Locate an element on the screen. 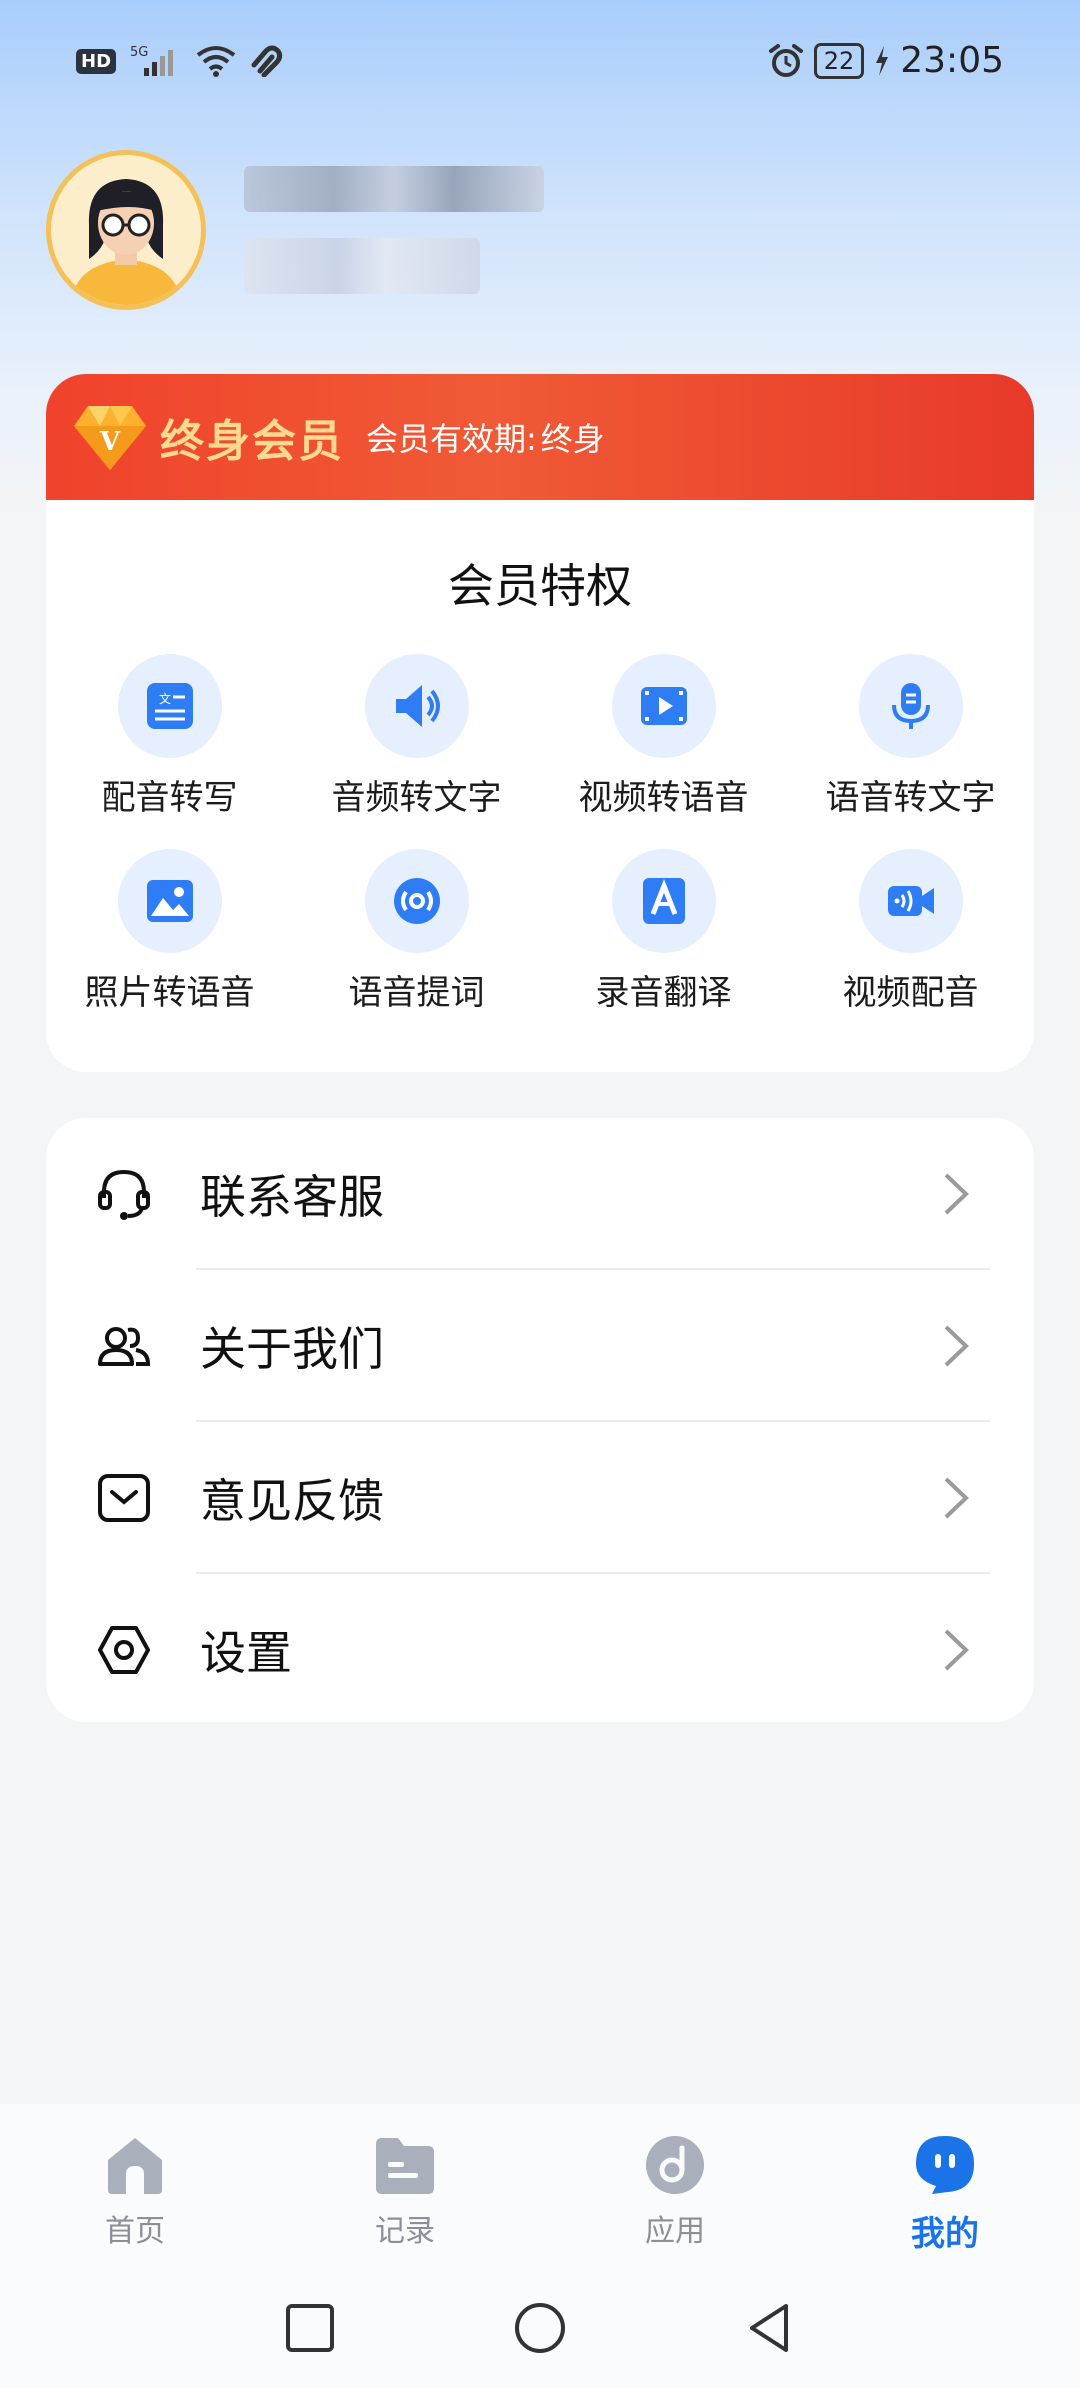  video-camera-icon is located at coordinates (910, 901).